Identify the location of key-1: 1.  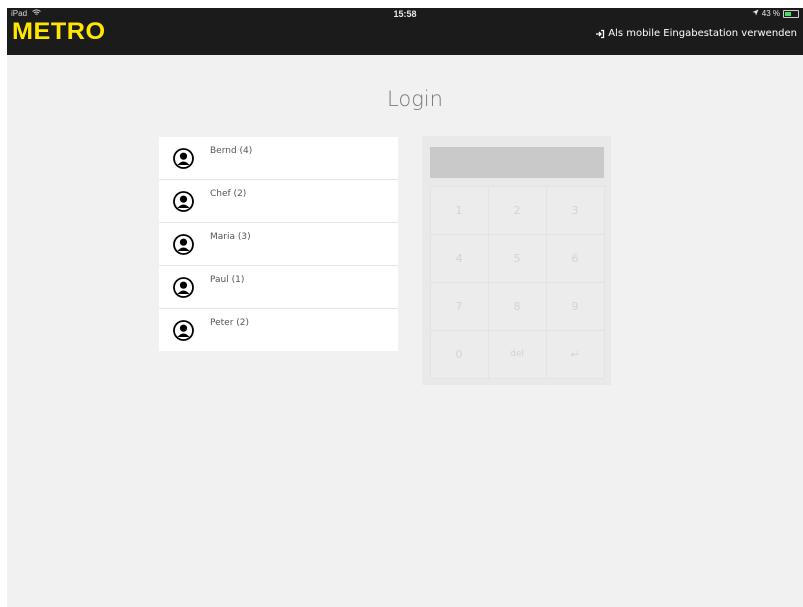
(459, 210).